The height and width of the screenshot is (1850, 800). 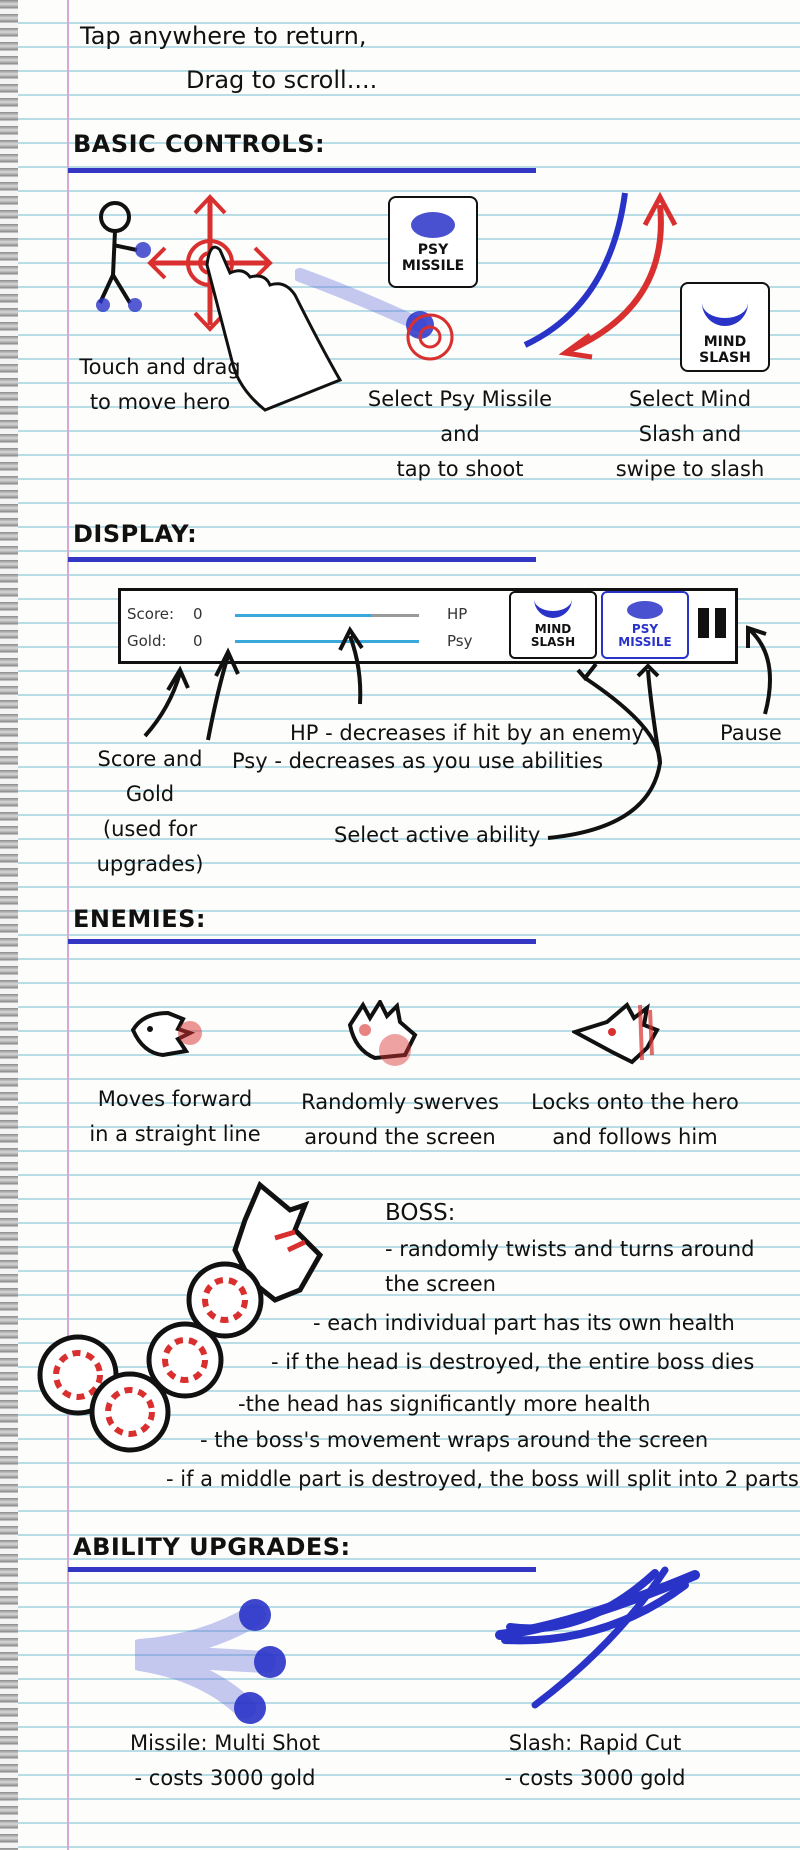 I want to click on enemy2-caption-1: Randomly swerves, so click(x=400, y=1102).